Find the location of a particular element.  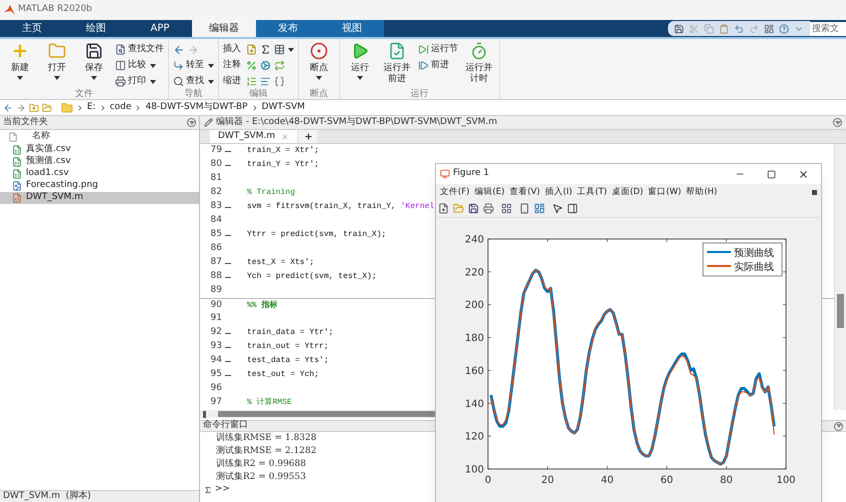

code-line: test_X = Xts'; is located at coordinates (280, 263).